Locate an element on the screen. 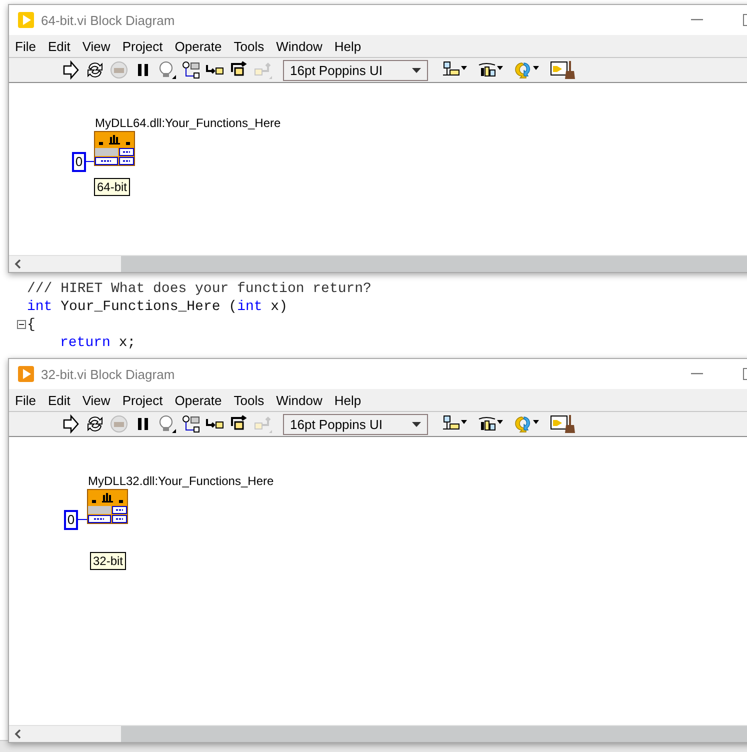 Image resolution: width=747 pixels, height=752 pixels. free-label: 64-bit is located at coordinates (112, 187).